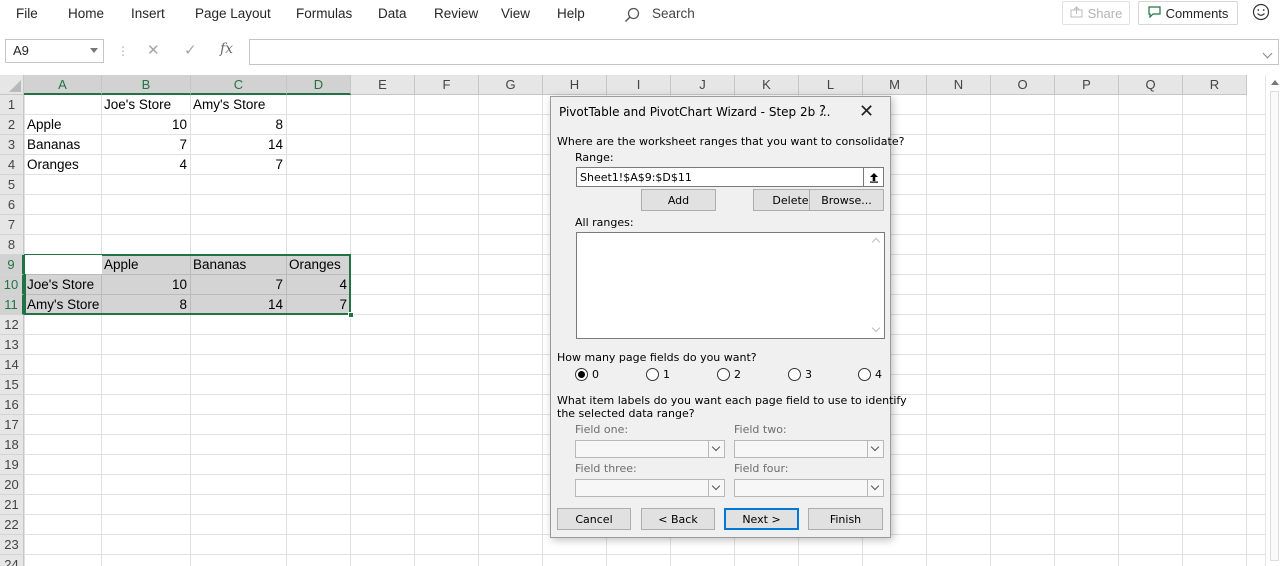 The width and height of the screenshot is (1283, 566). Describe the element at coordinates (1215, 85) in the screenshot. I see `column-header-r: R` at that location.